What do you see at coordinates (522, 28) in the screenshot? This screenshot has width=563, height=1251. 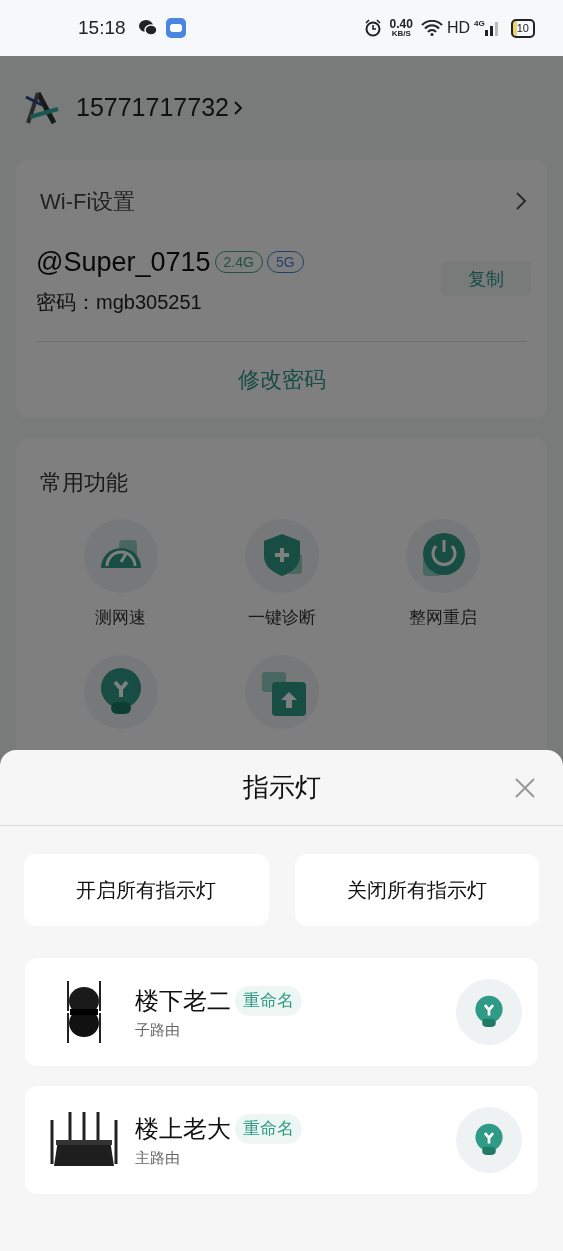 I see `battery-indicator: 10` at bounding box center [522, 28].